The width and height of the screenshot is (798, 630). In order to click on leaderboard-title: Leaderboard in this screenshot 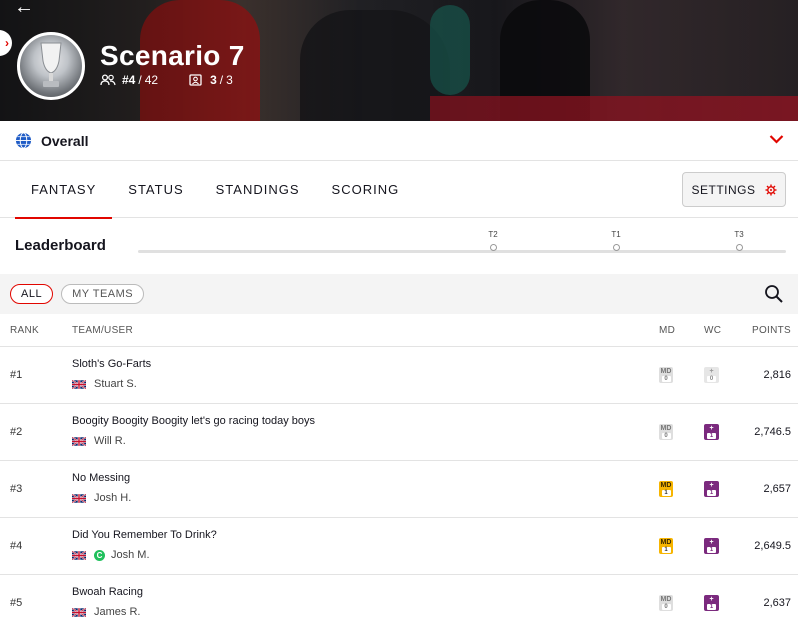, I will do `click(60, 245)`.